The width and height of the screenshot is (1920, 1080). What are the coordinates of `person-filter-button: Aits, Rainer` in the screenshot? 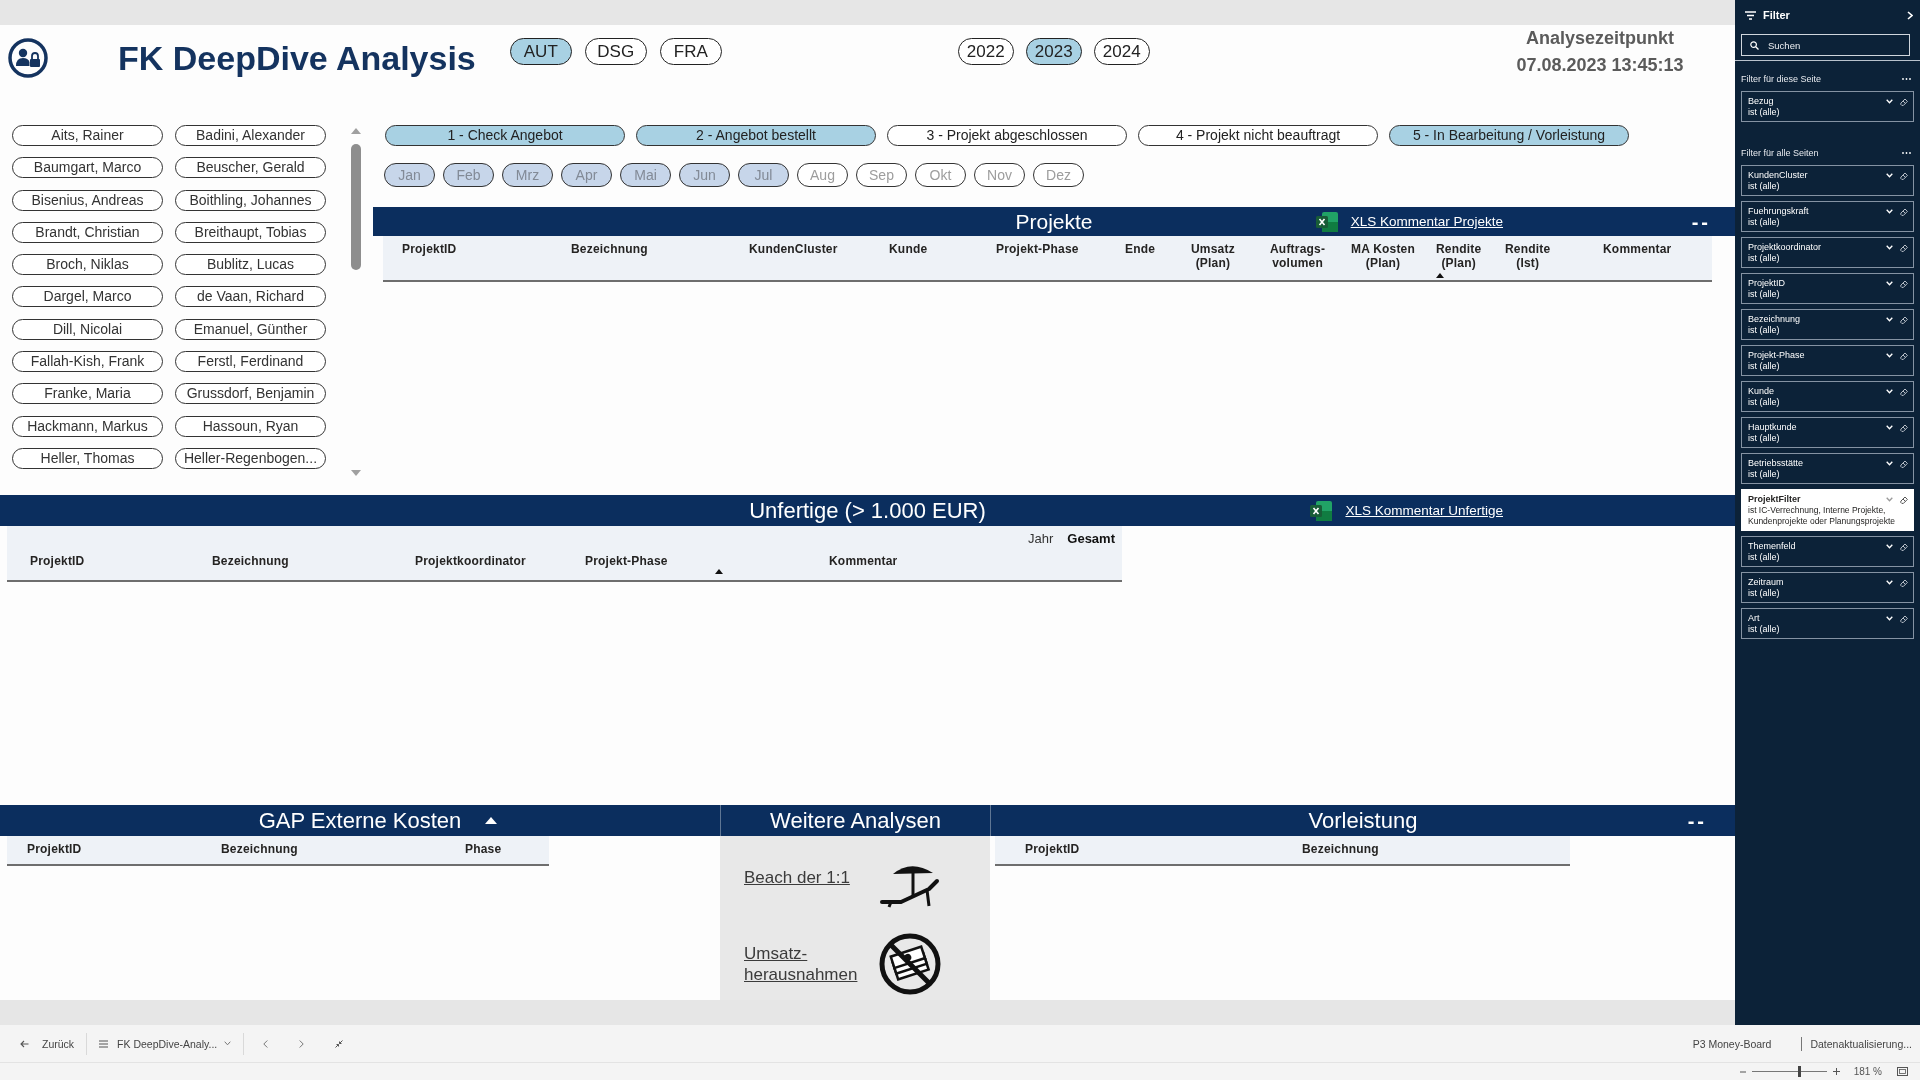 It's located at (87, 135).